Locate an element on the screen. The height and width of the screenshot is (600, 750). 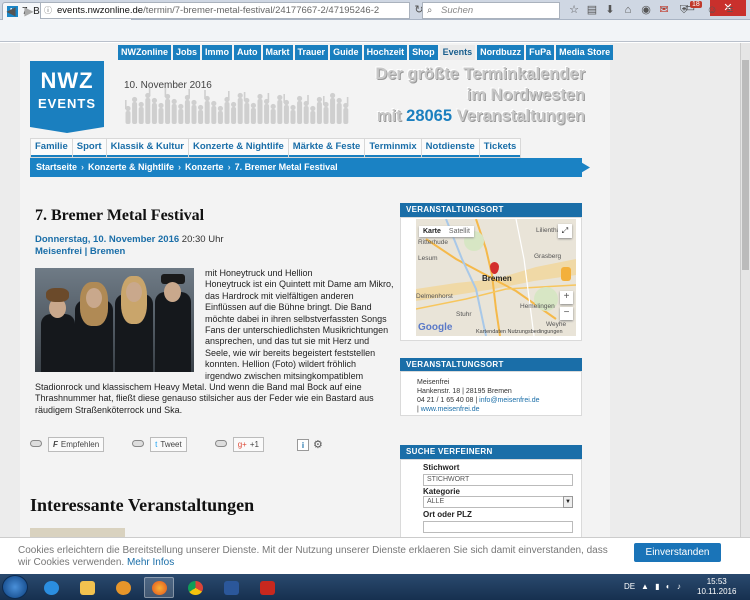
explorer-taskbar-icon is located at coordinates (87, 587).